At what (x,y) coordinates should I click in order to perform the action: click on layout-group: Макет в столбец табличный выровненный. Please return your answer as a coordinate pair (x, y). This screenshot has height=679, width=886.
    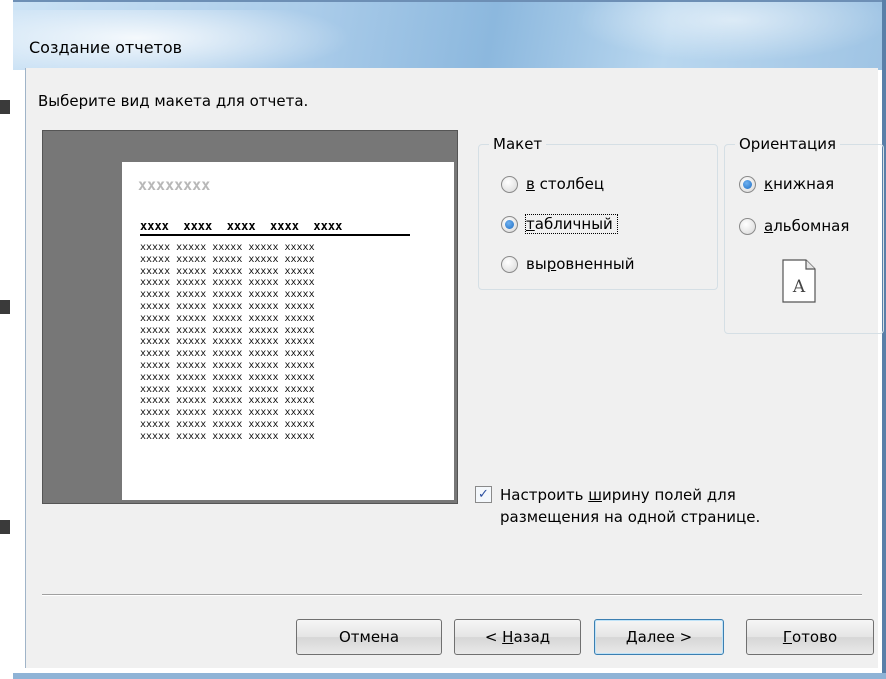
    Looking at the image, I should click on (598, 212).